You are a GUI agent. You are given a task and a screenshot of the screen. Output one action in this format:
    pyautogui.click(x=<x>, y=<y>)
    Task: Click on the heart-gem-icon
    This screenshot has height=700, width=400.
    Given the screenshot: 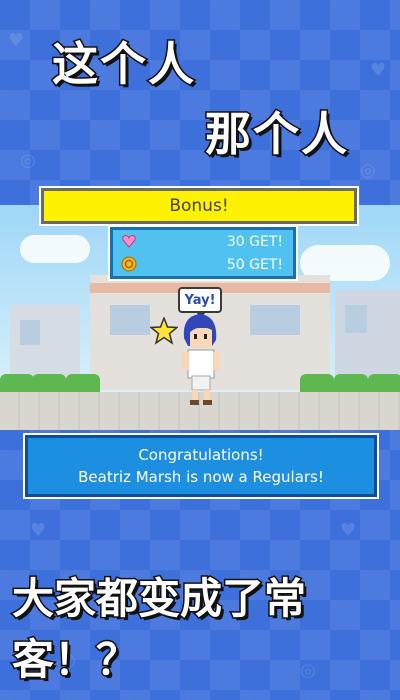 What is the action you would take?
    pyautogui.click(x=129, y=241)
    